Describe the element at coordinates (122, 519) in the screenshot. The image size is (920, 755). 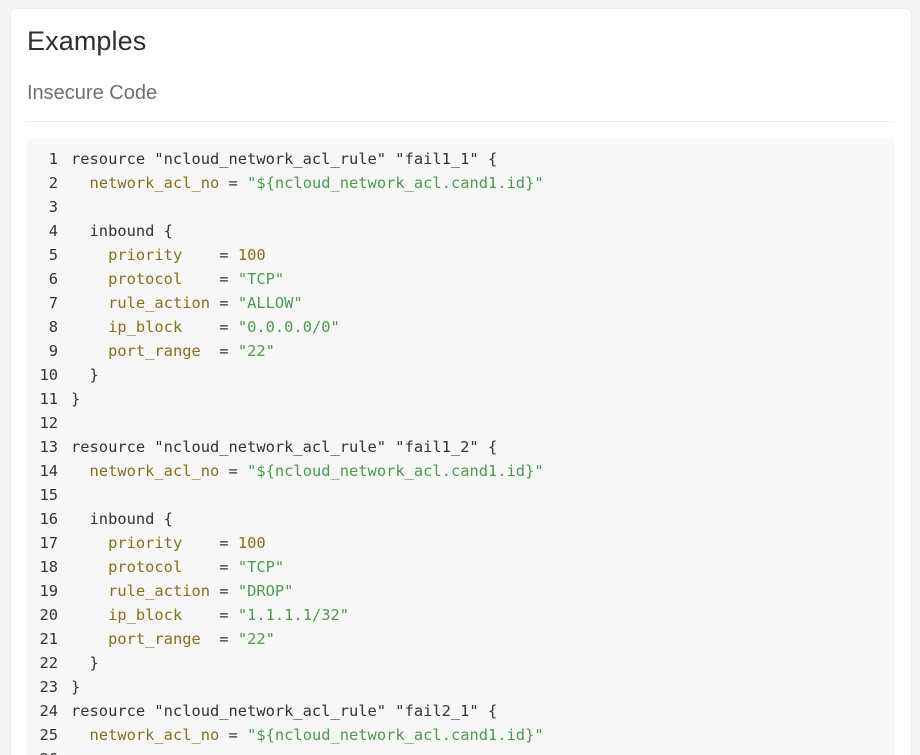
I see `code-token-plain: inbound {` at that location.